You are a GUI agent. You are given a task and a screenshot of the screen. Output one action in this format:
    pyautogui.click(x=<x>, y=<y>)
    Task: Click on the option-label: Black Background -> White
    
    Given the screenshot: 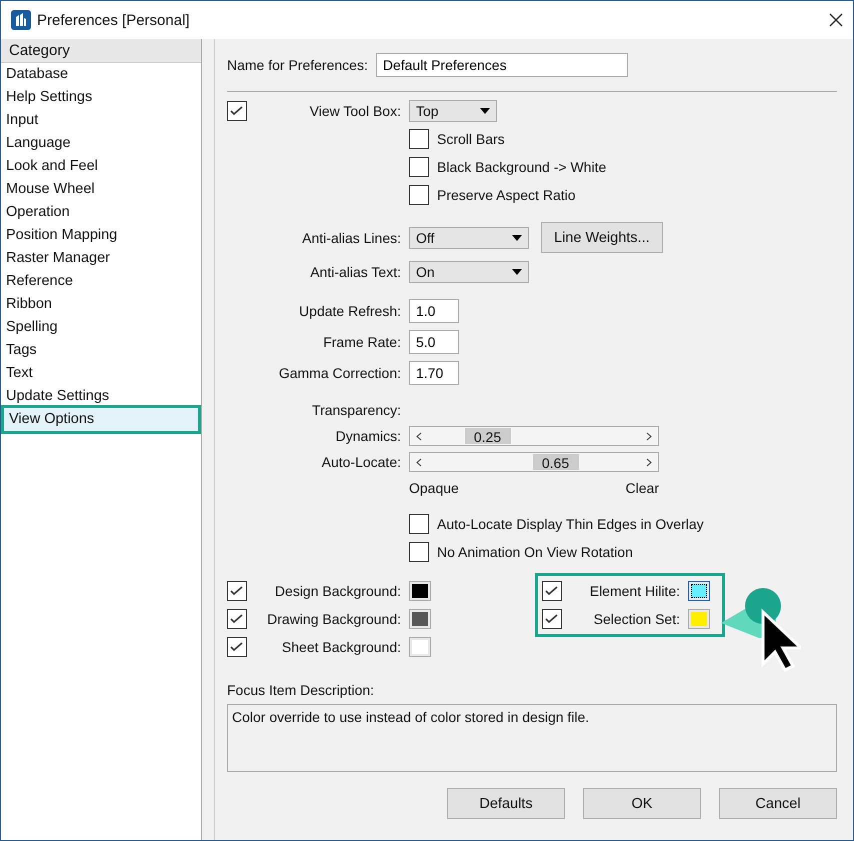 What is the action you would take?
    pyautogui.click(x=521, y=167)
    